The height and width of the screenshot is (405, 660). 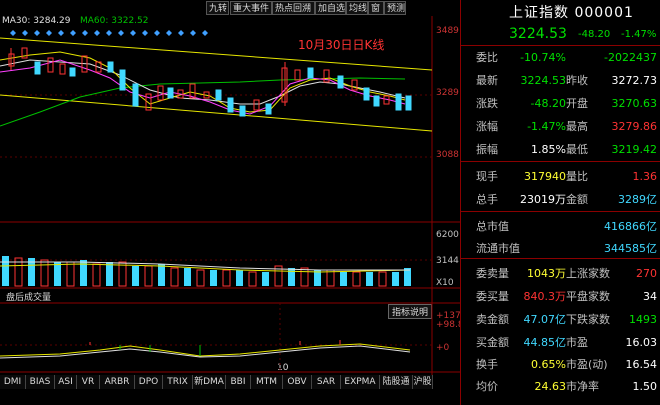 What do you see at coordinates (641, 364) in the screenshot?
I see `quote-value: 16.54` at bounding box center [641, 364].